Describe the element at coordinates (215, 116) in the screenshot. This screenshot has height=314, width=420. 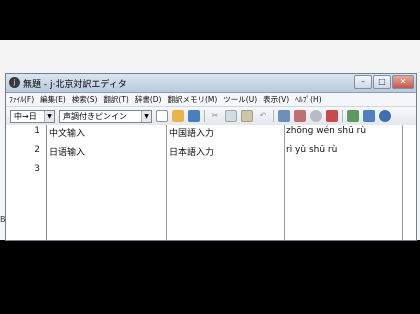
I see `cut-icon: ✂` at that location.